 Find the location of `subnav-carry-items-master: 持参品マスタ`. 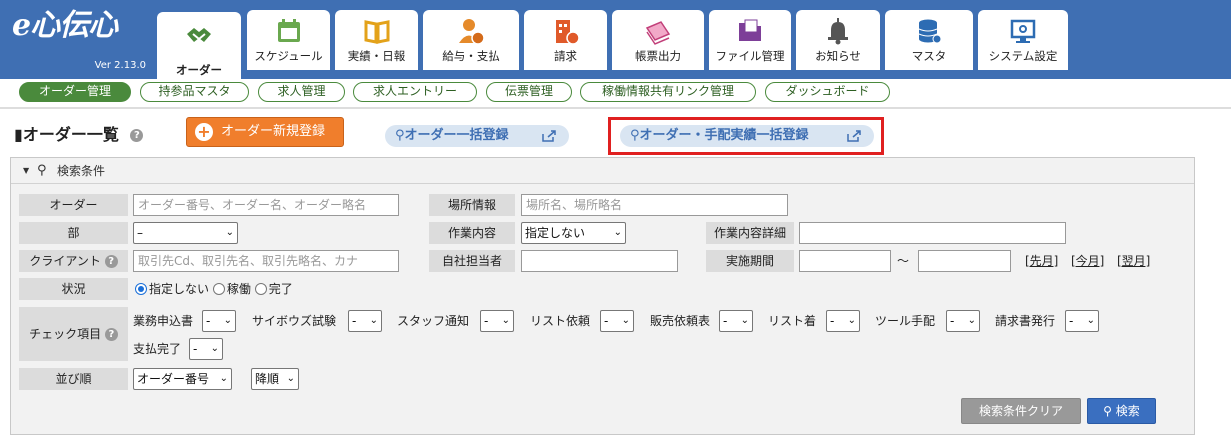

subnav-carry-items-master: 持参品マスタ is located at coordinates (194, 92).